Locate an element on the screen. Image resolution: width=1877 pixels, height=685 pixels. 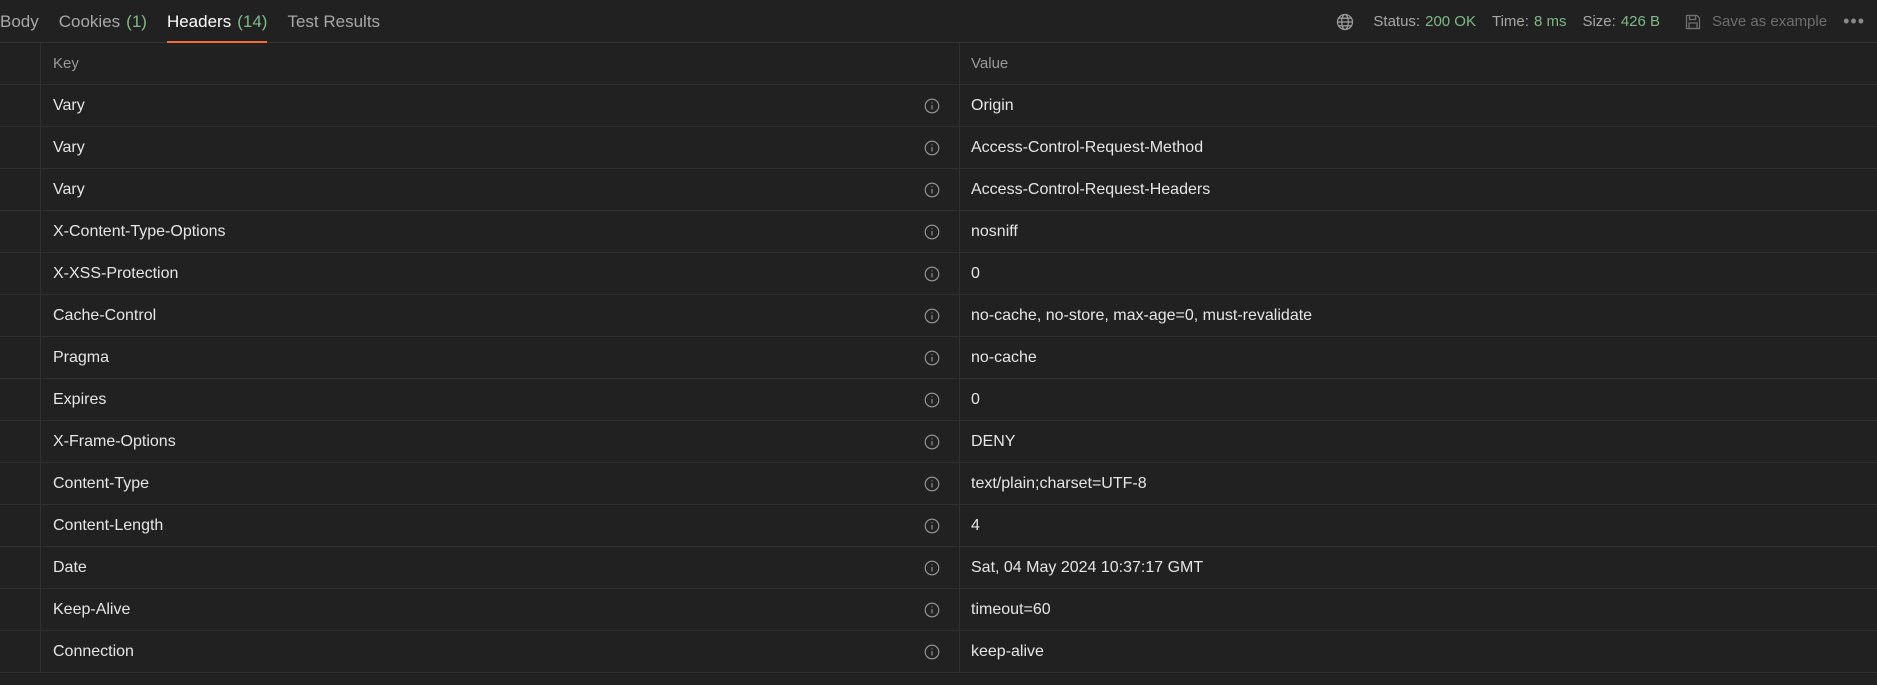
status-indicator: Status: 200 OK is located at coordinates (1424, 21).